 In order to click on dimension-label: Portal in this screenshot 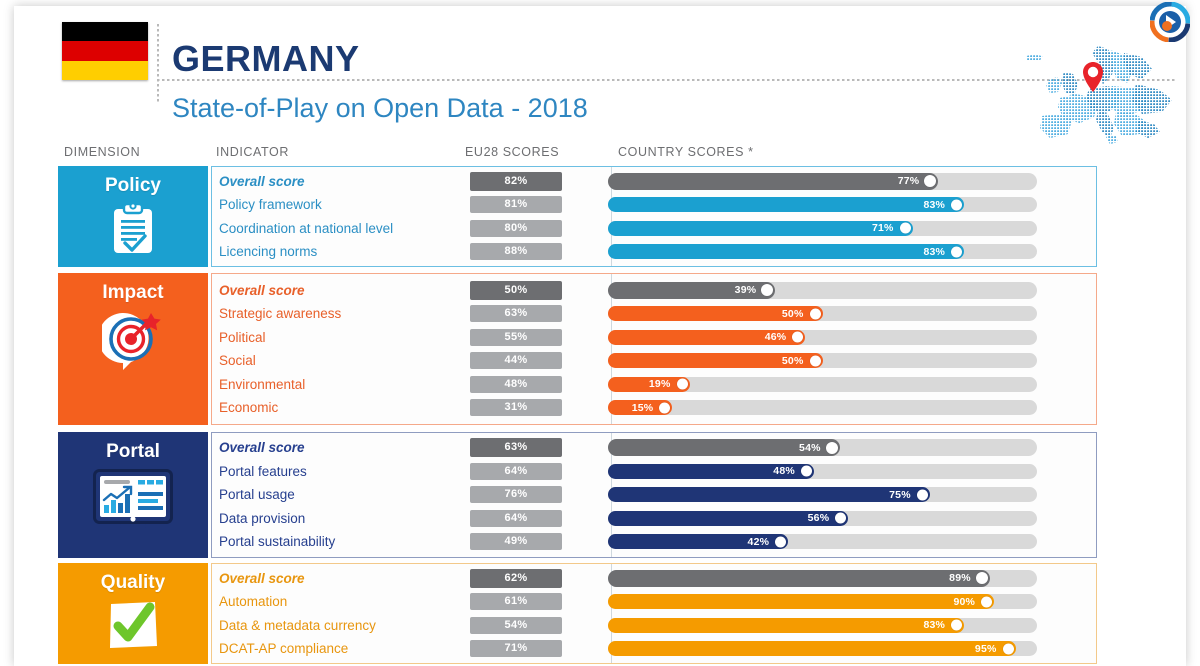, I will do `click(133, 451)`.